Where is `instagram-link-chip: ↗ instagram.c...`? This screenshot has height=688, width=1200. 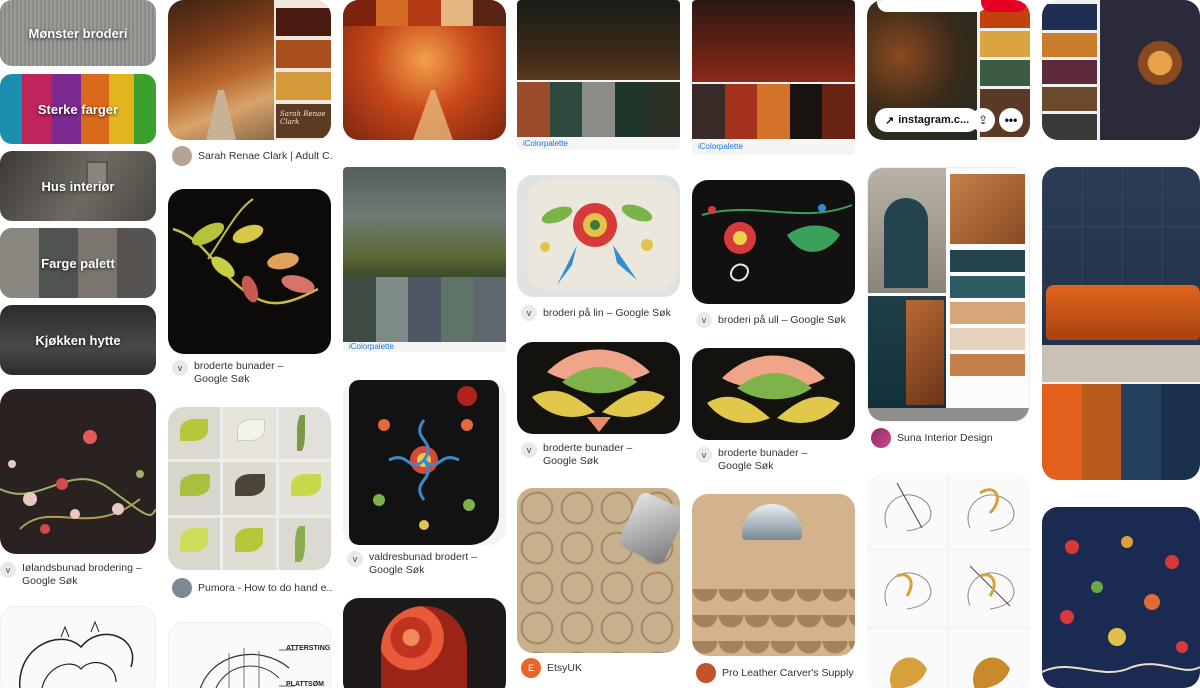
instagram-link-chip: ↗ instagram.c... is located at coordinates (927, 120).